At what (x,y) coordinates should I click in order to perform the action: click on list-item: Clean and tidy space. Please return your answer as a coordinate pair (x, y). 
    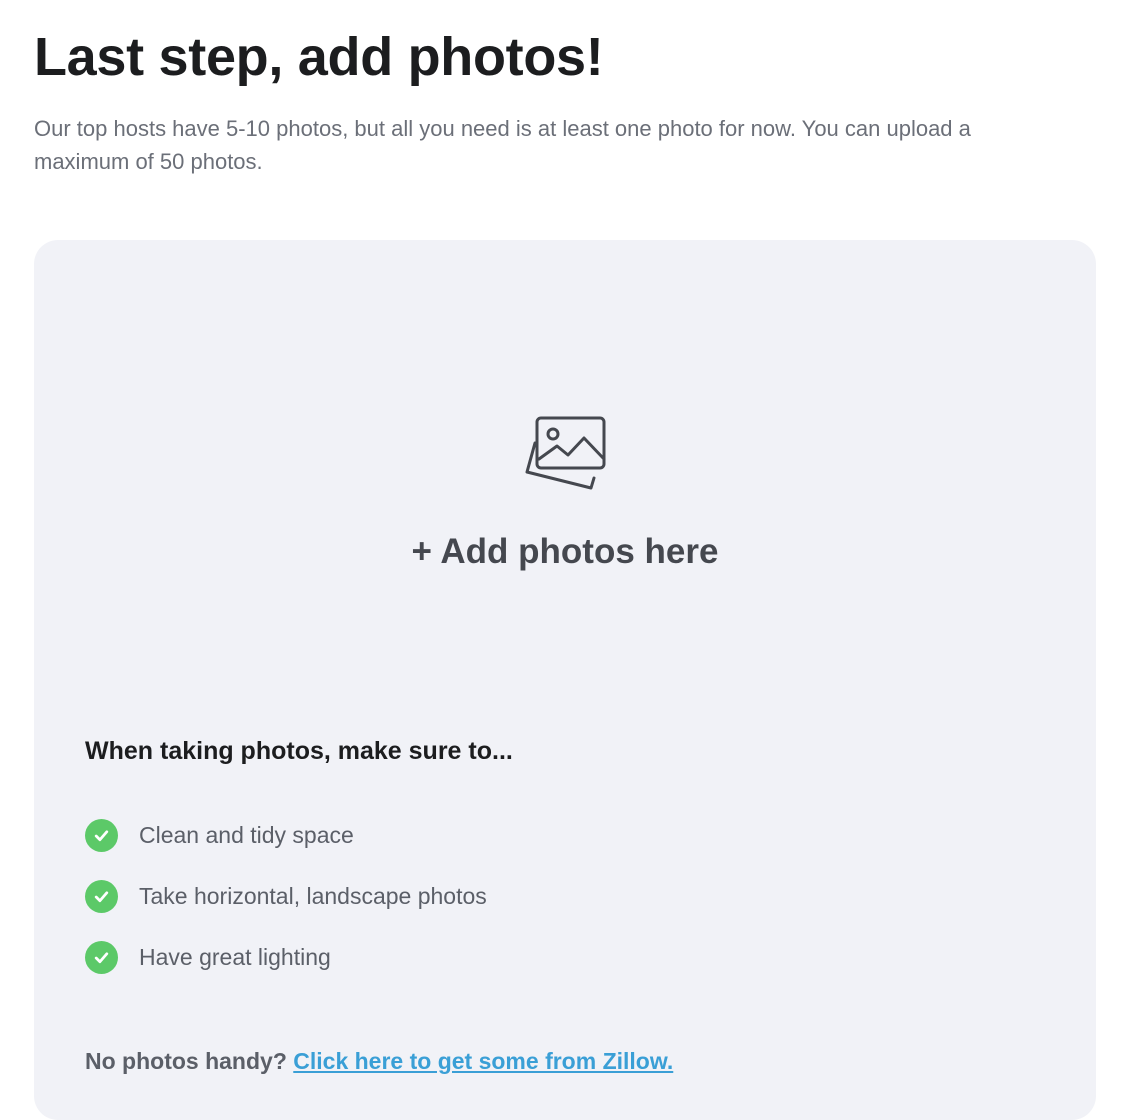
    Looking at the image, I should click on (286, 835).